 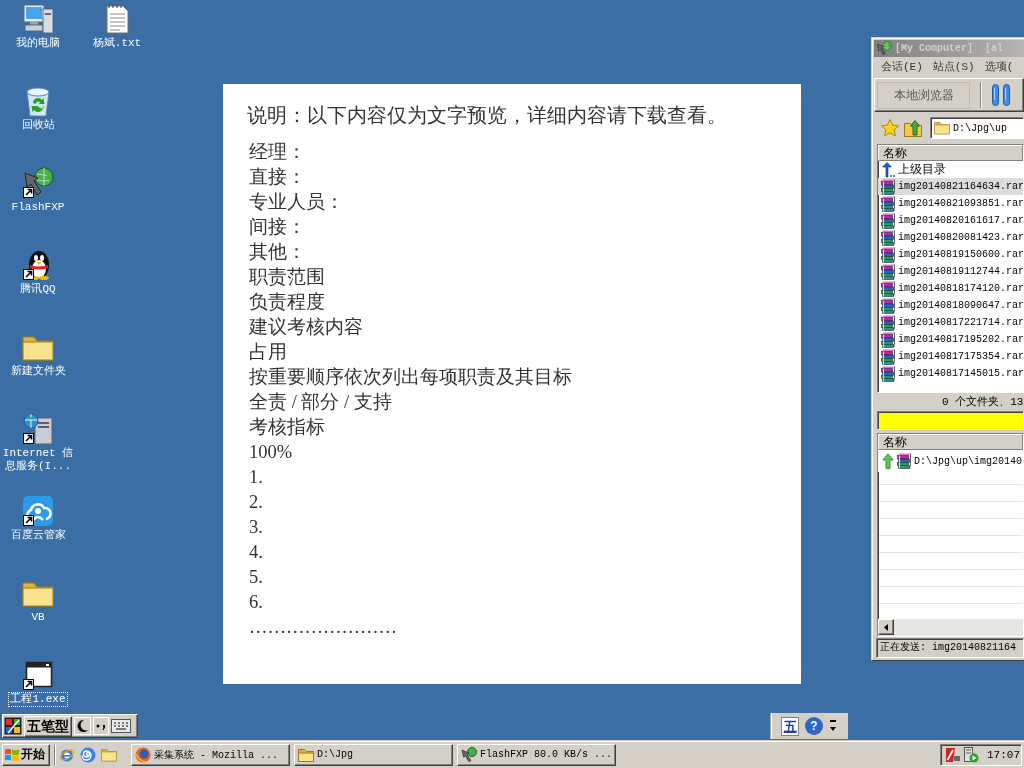 I want to click on icon-label: 新建文件夹, so click(x=38, y=371).